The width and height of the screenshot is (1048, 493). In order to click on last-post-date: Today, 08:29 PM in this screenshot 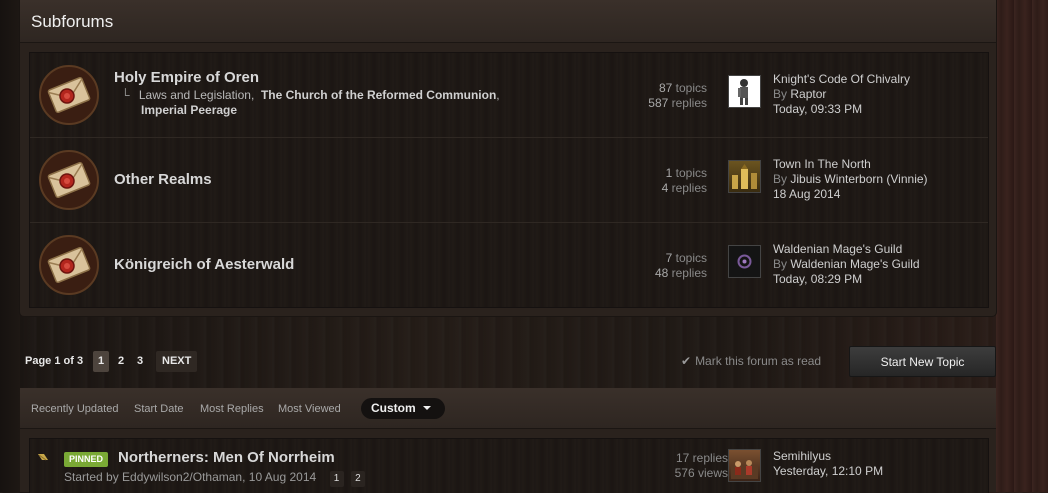, I will do `click(818, 279)`.